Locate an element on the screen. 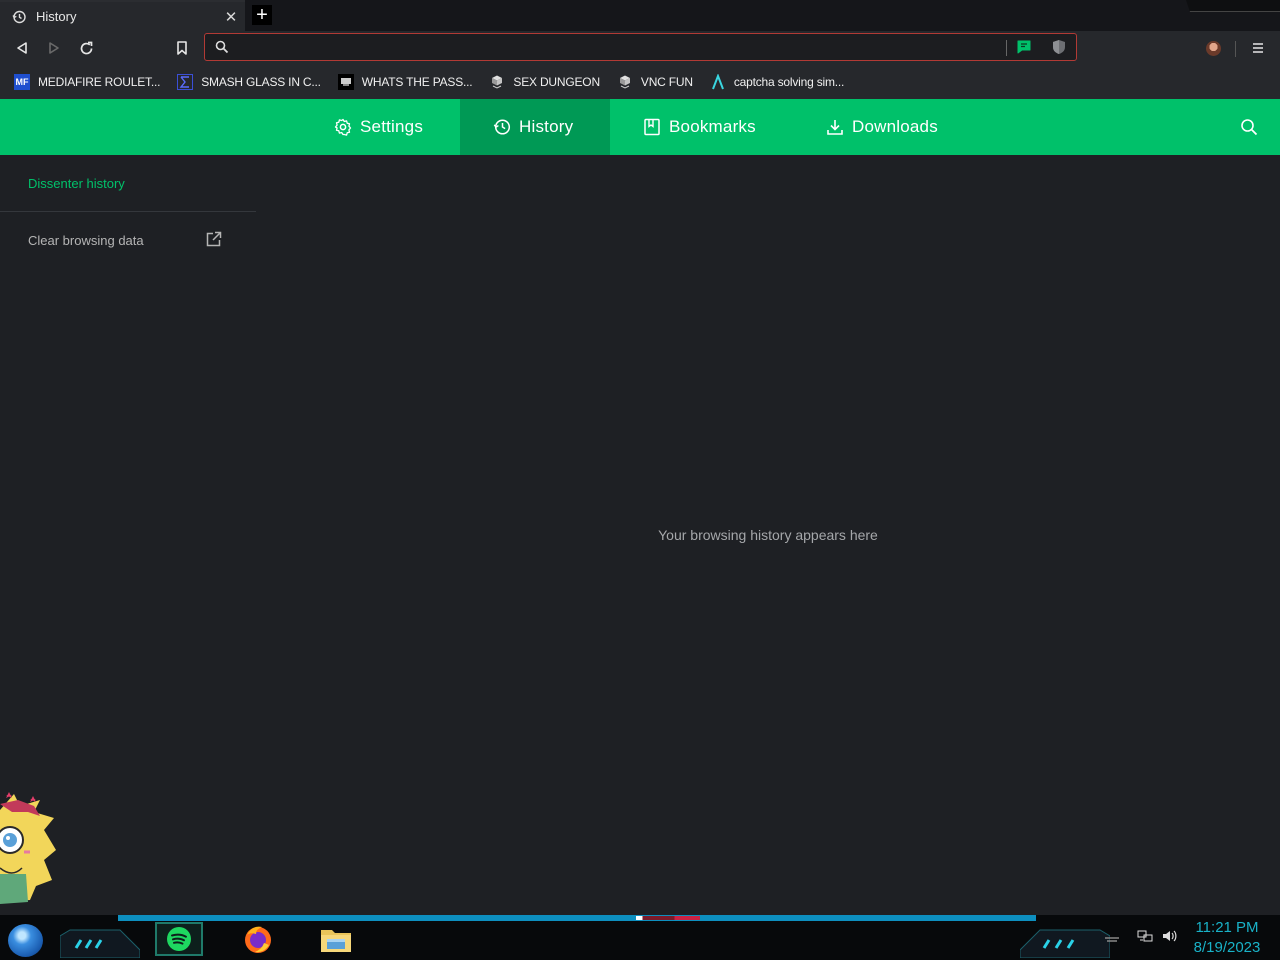 The width and height of the screenshot is (1280, 960). bookmark-label: SEX DUNGEON is located at coordinates (556, 81).